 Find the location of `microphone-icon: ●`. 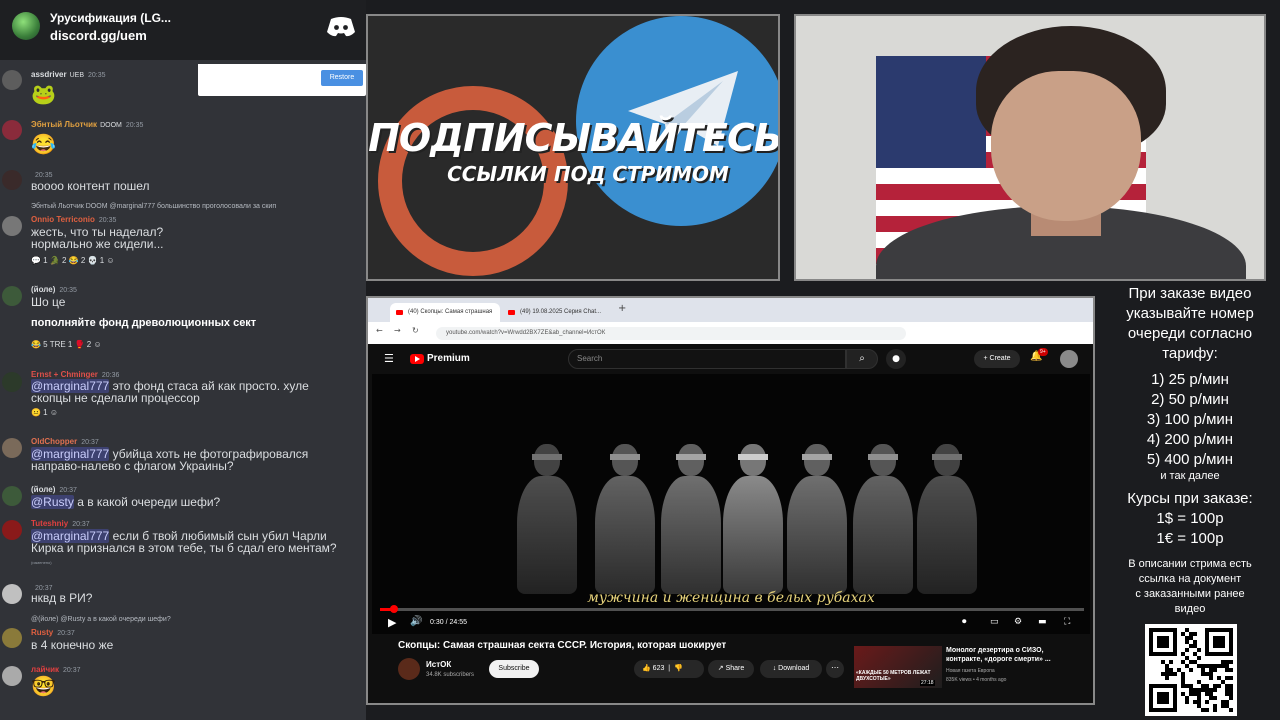

microphone-icon: ● is located at coordinates (896, 359).